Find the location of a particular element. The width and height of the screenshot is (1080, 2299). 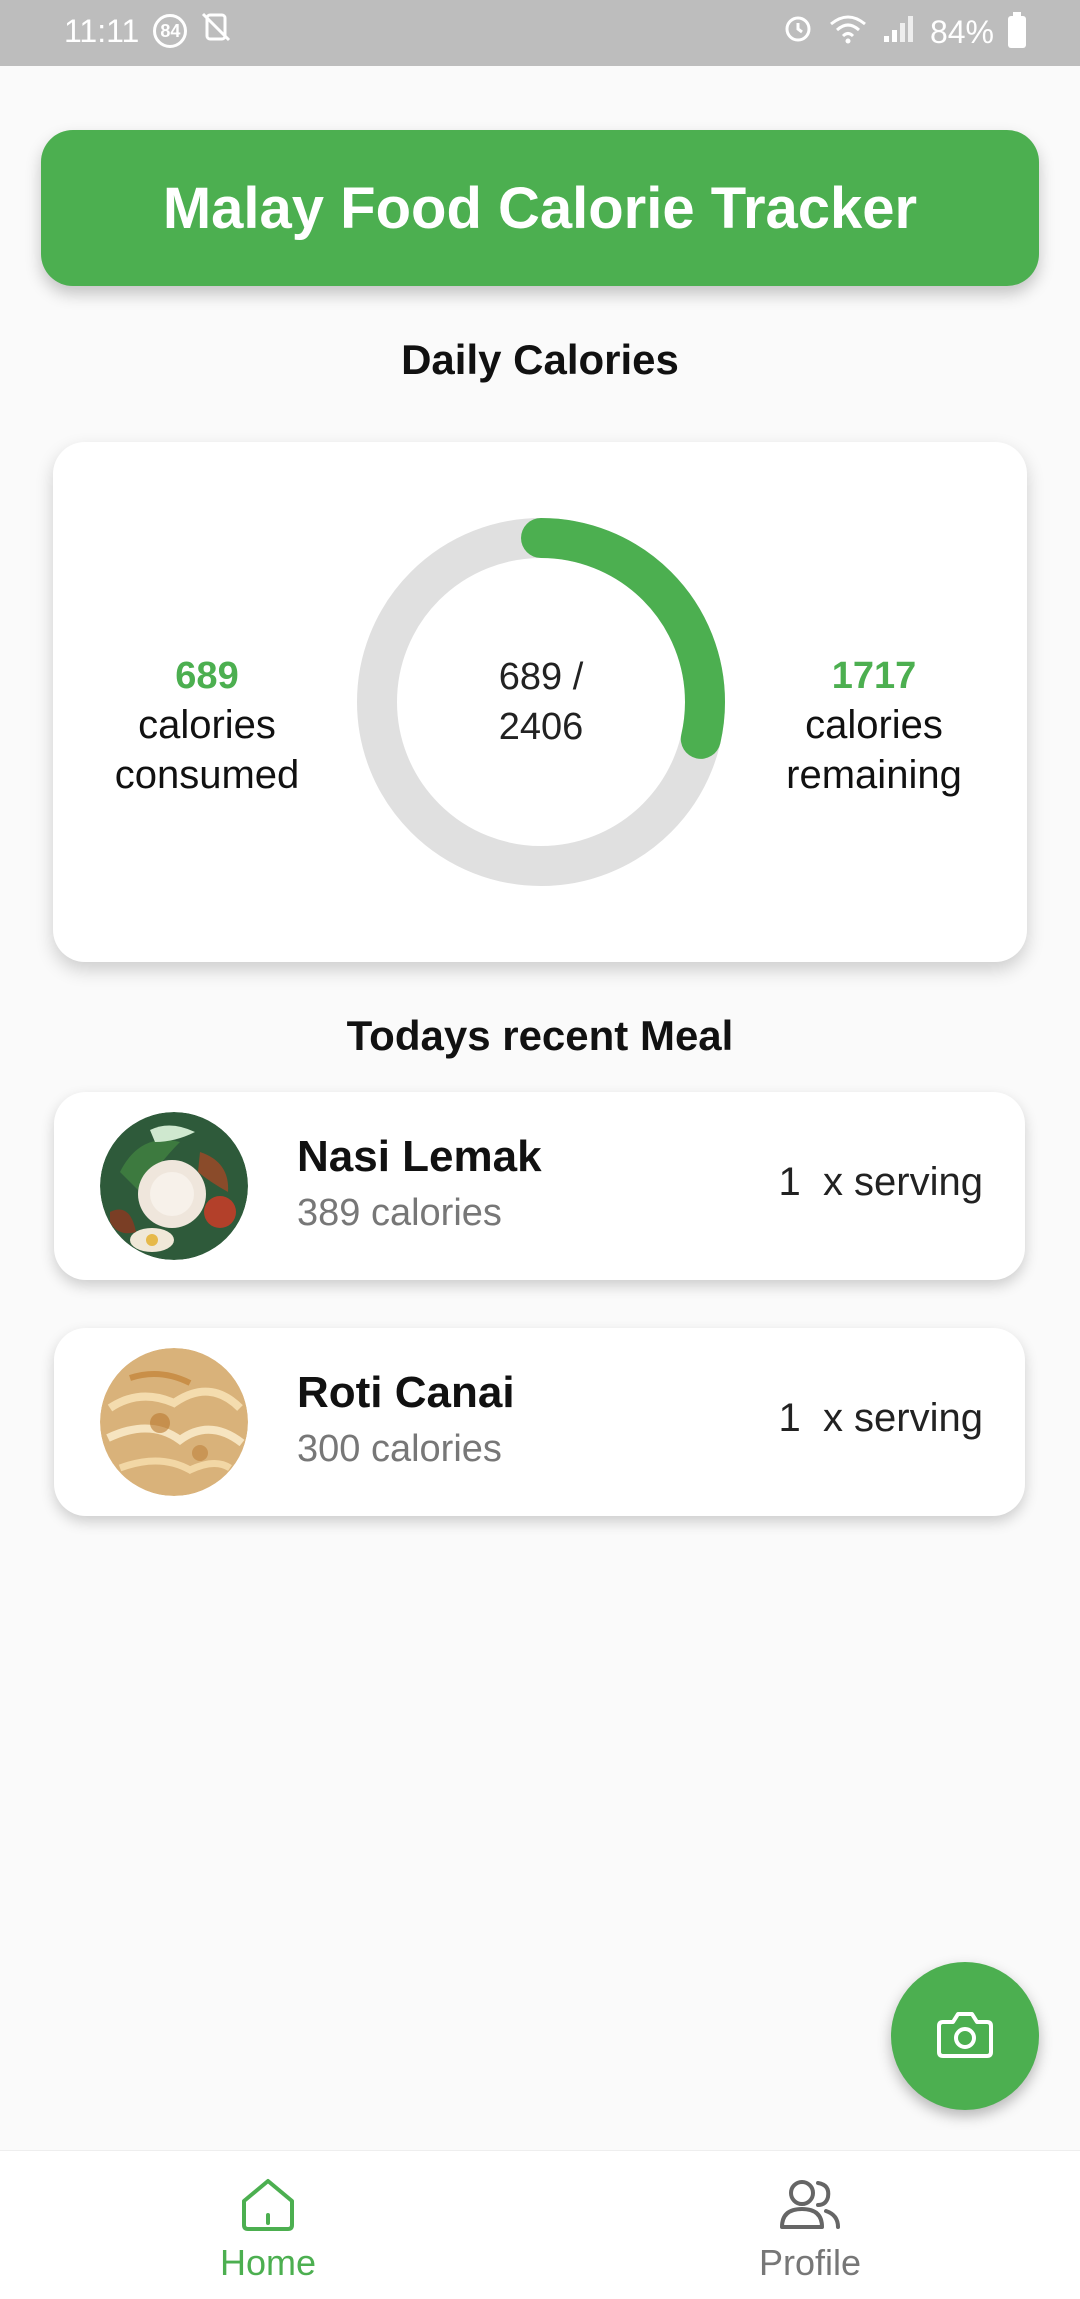

daily-calories-title: Daily Calories is located at coordinates (540, 359).